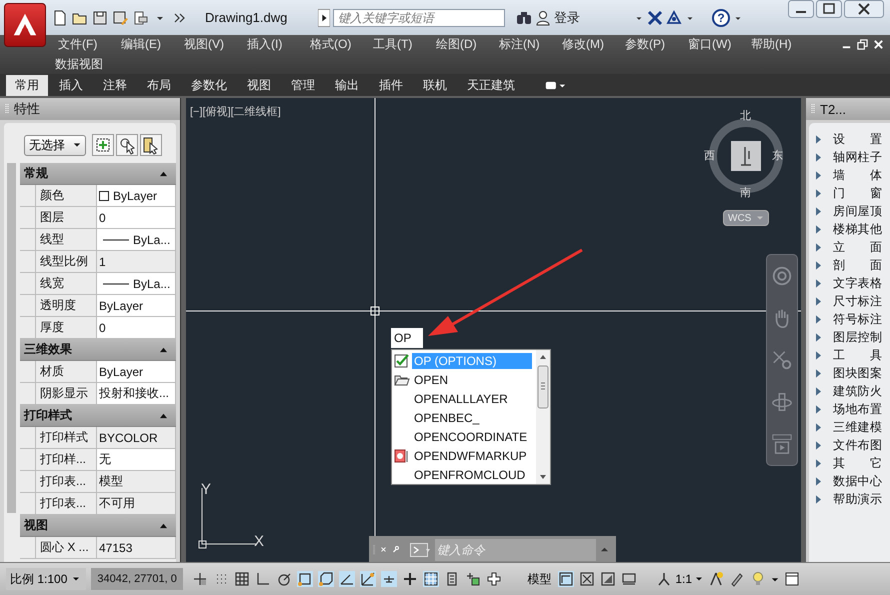 The image size is (890, 595). I want to click on command-suggestion: OPEN, so click(431, 380).